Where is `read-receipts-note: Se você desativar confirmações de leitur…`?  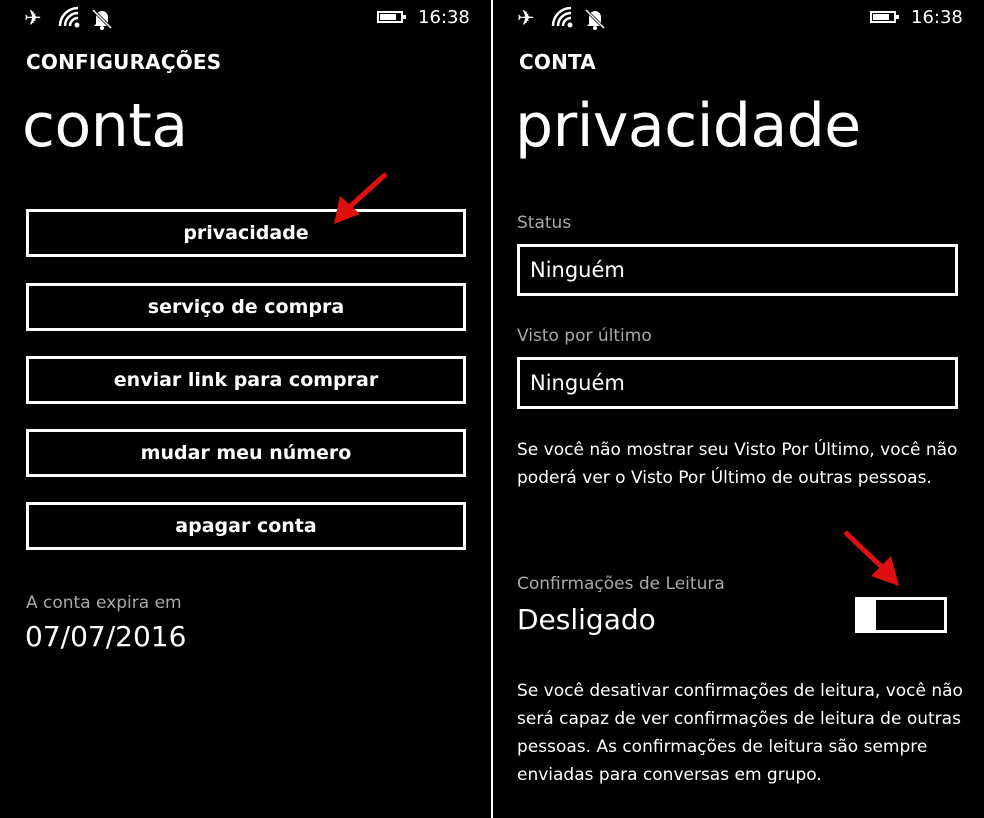 read-receipts-note: Se você desativar confirmações de leitur… is located at coordinates (740, 733).